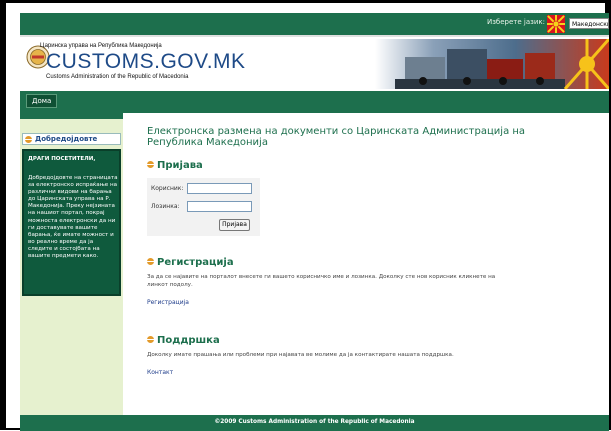 The image size is (611, 431). Describe the element at coordinates (42, 101) in the screenshot. I see `nav-home-link: Дома` at that location.